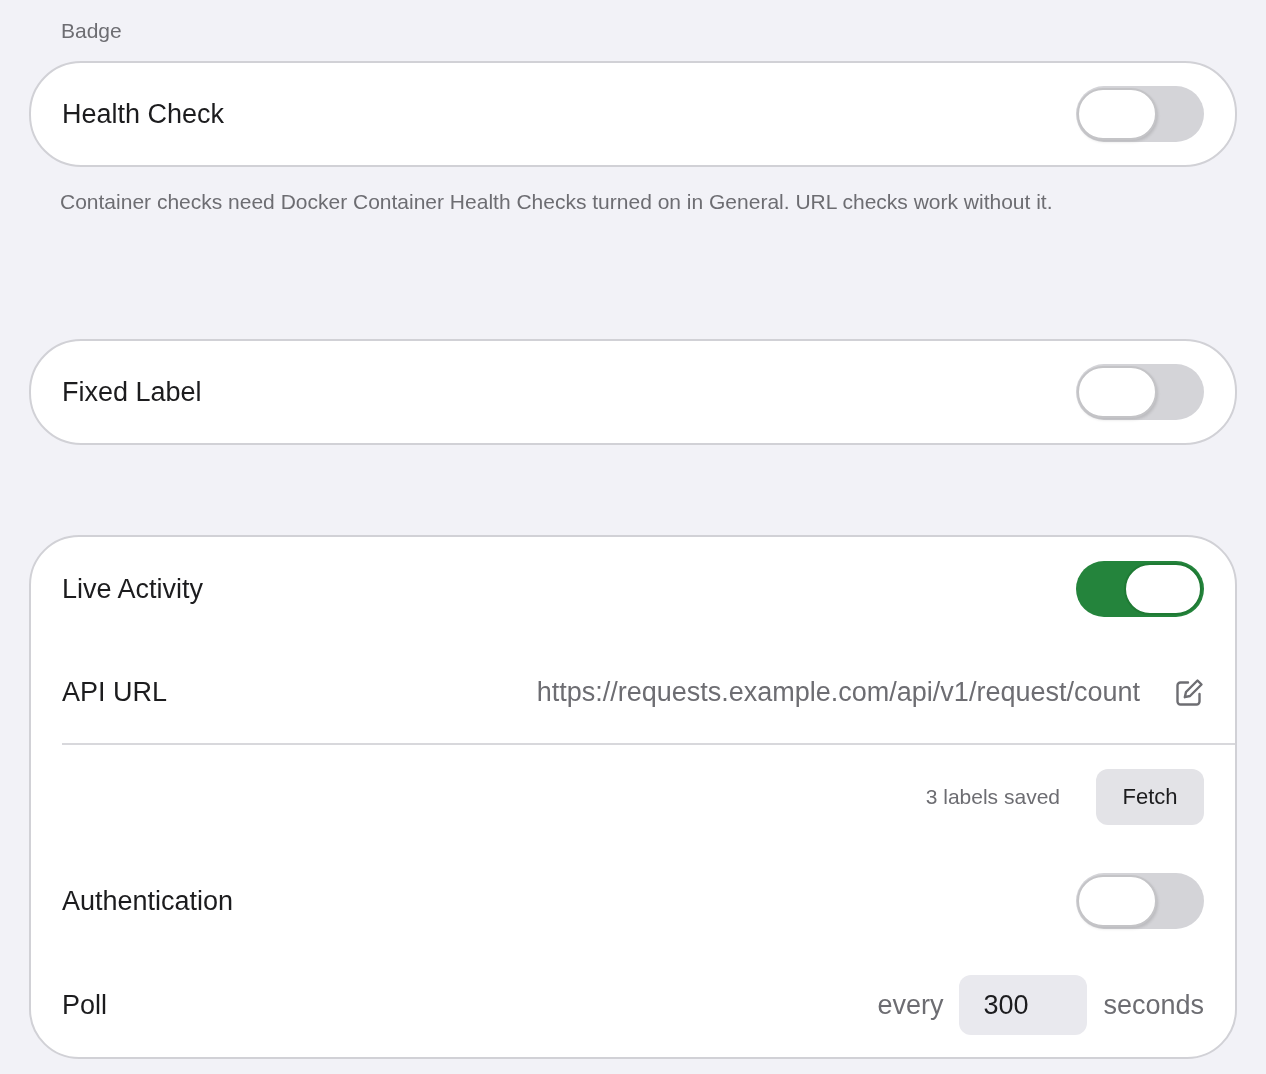 The image size is (1266, 1074). I want to click on unit-text: seconds, so click(1153, 1005).